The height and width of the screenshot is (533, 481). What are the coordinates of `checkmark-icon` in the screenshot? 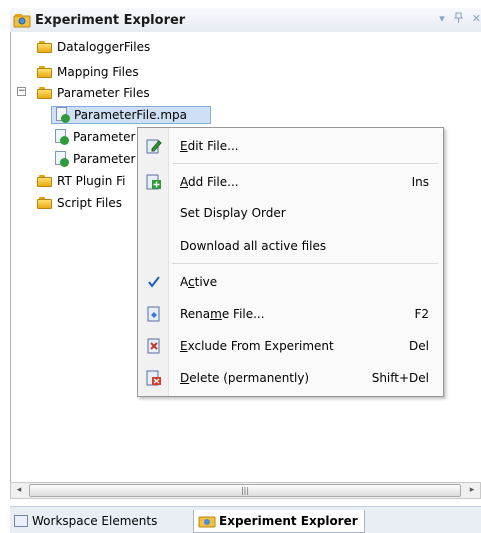 It's located at (154, 282).